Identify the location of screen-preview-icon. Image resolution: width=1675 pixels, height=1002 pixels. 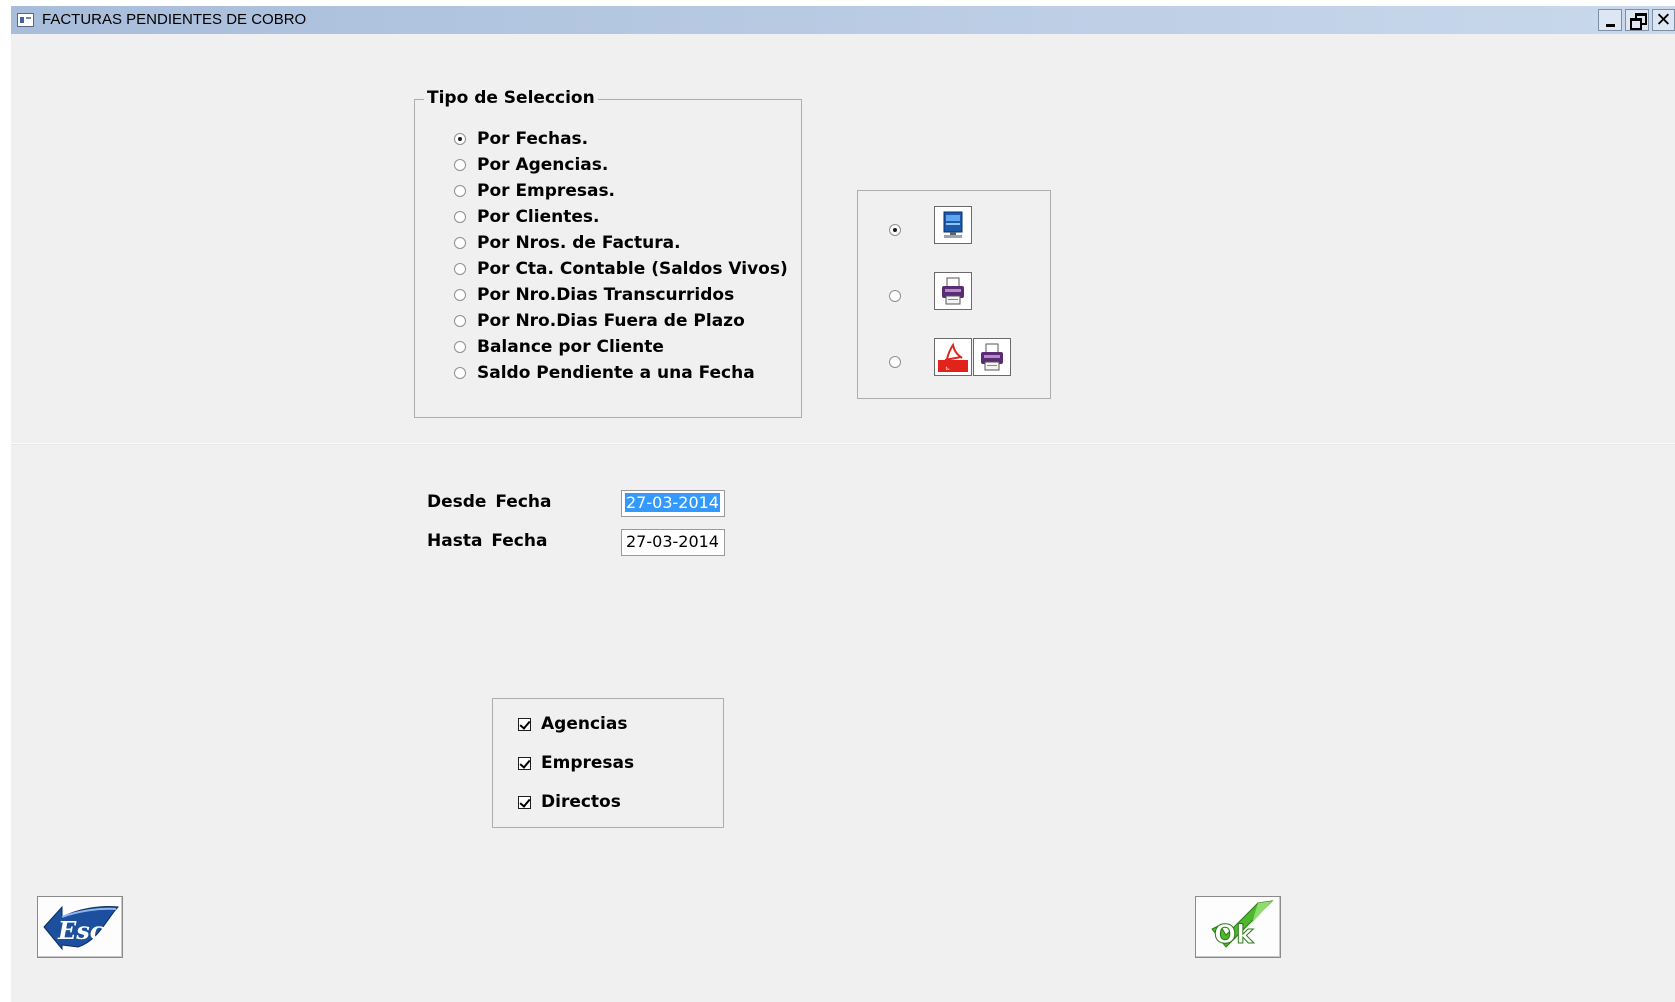
(953, 225).